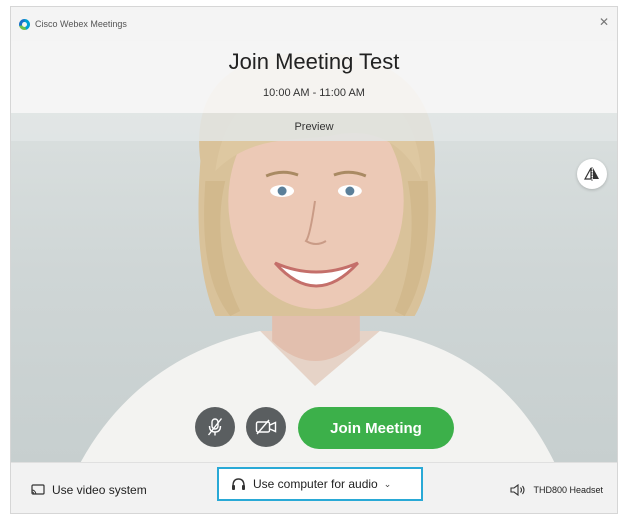 The width and height of the screenshot is (620, 518). What do you see at coordinates (99, 489) in the screenshot?
I see `use-video-system-label: Use video system` at bounding box center [99, 489].